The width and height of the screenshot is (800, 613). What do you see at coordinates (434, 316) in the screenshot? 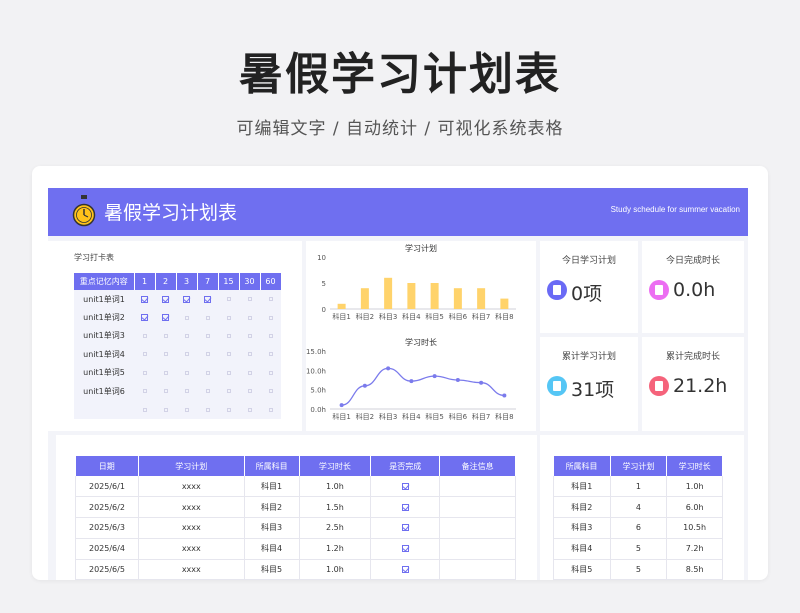
I see `x-tick-label: 科目5` at bounding box center [434, 316].